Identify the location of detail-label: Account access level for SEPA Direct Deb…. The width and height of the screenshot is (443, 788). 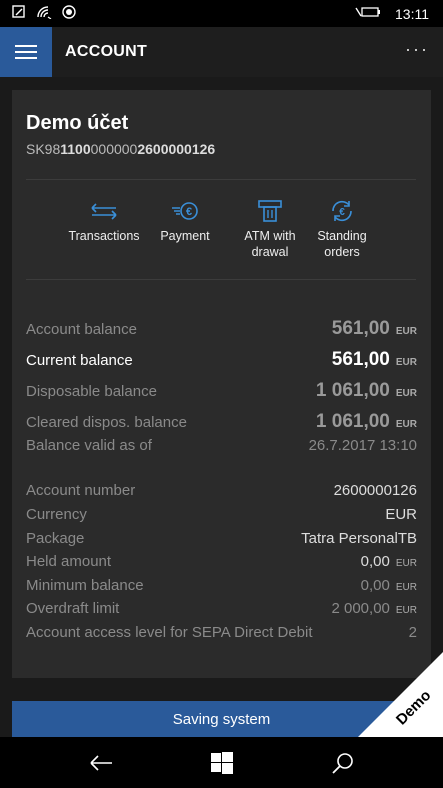
(169, 632).